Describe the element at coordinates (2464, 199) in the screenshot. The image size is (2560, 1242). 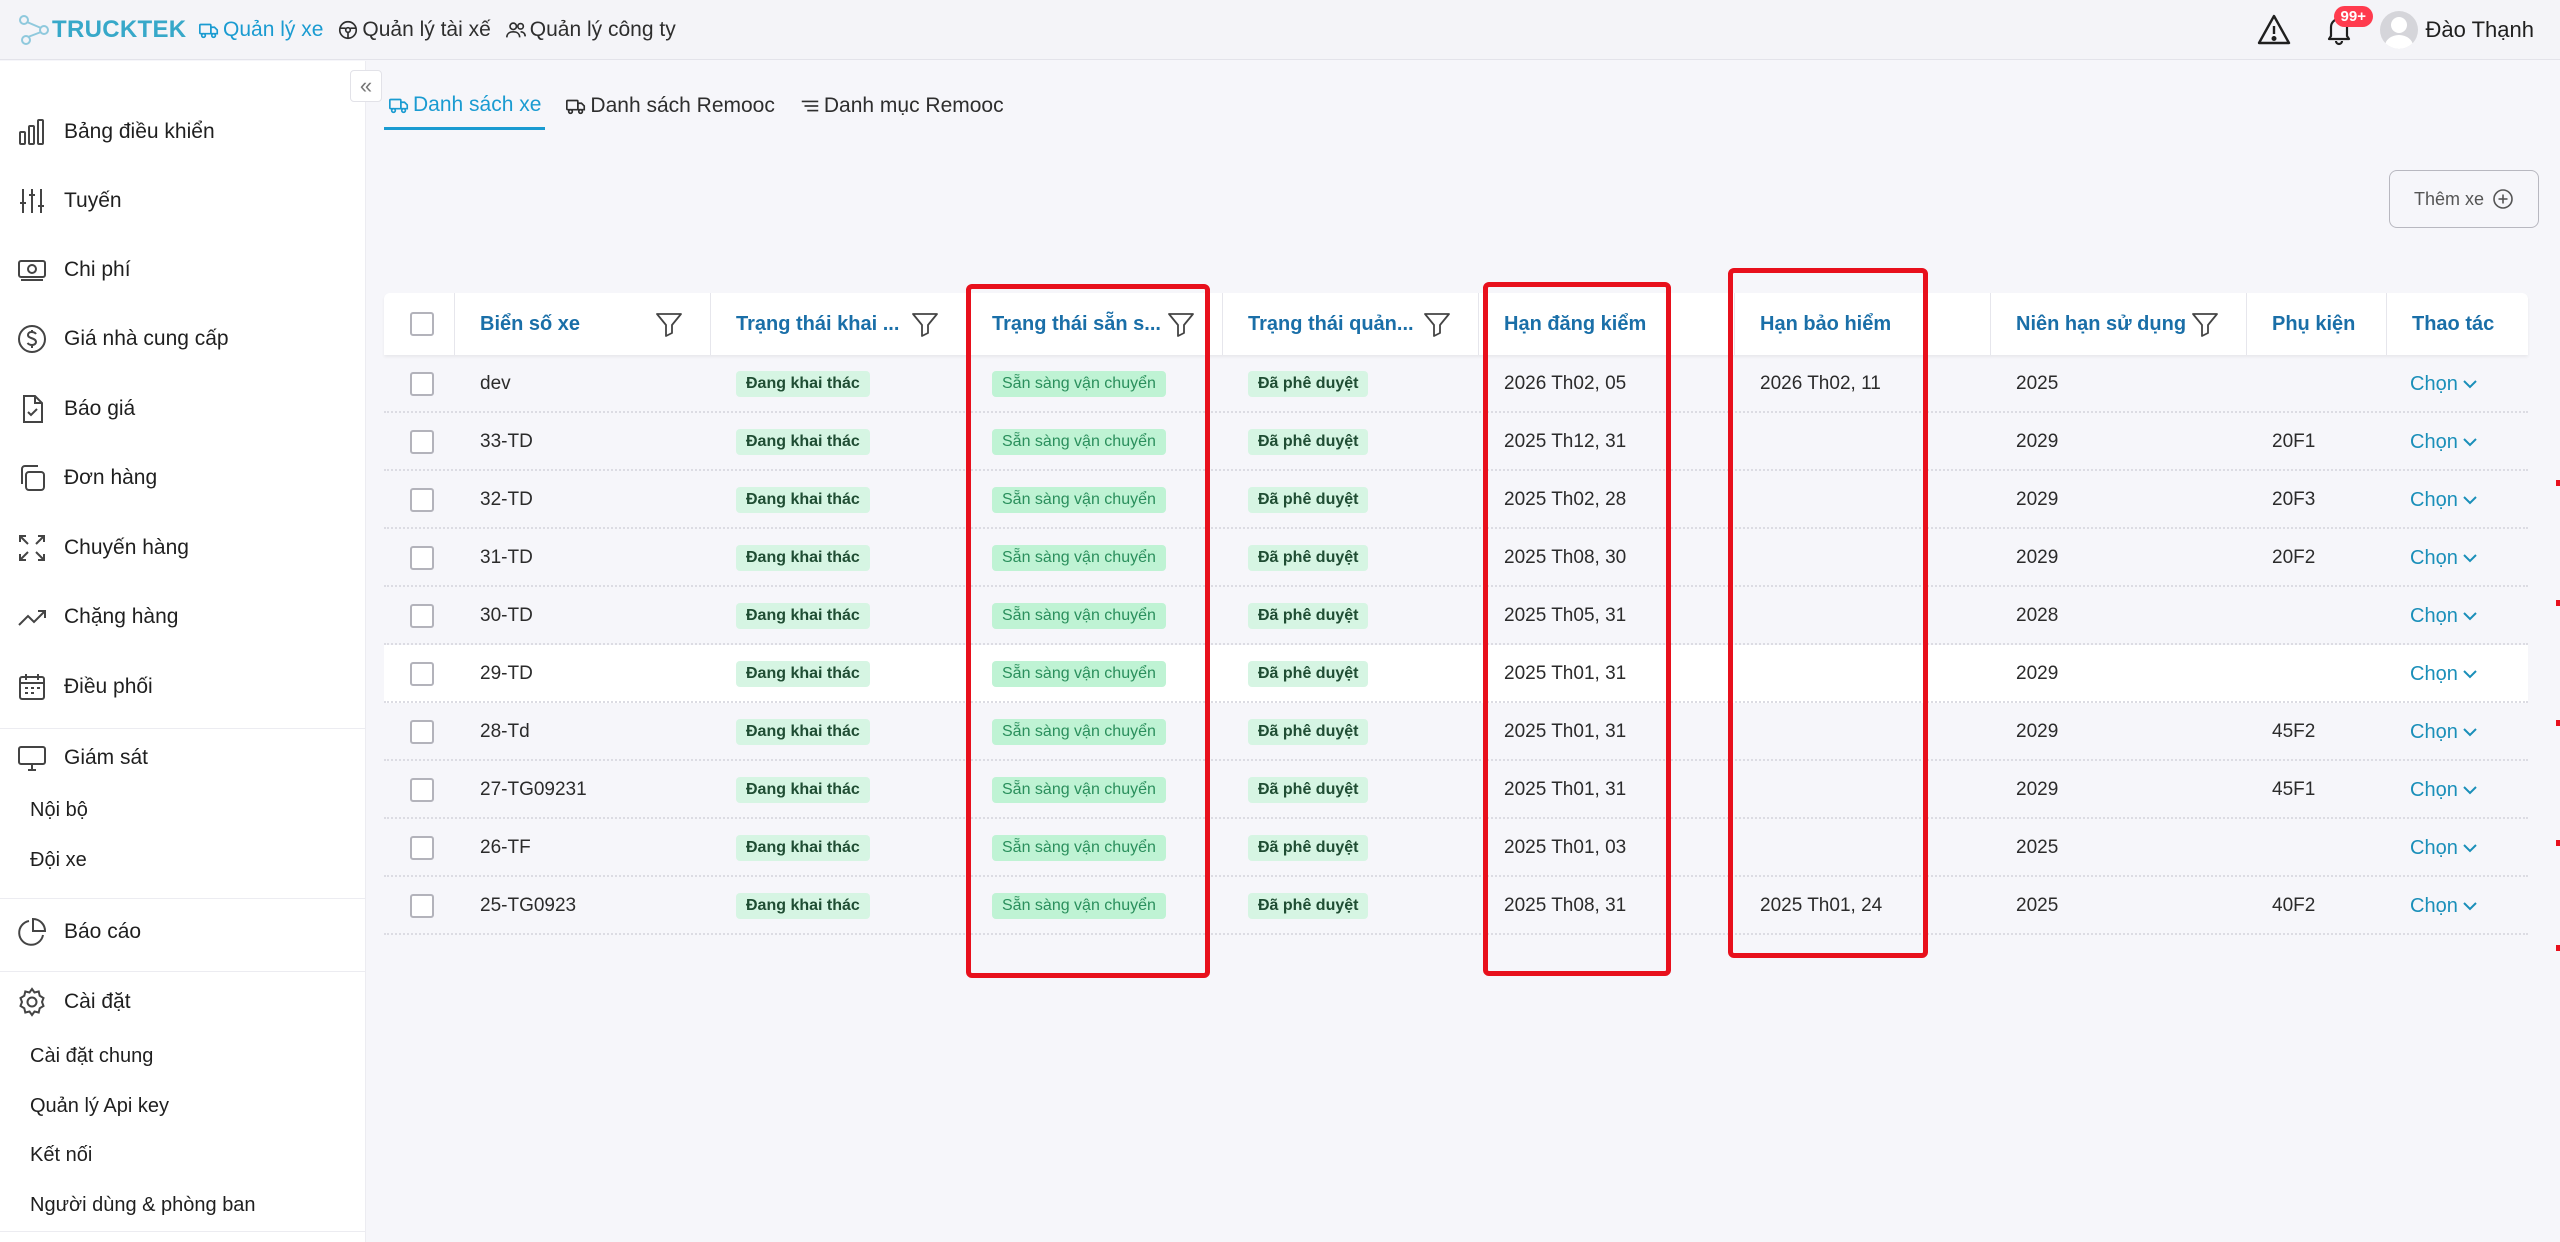
I see `add-vehicle-button: Thêm xe` at that location.